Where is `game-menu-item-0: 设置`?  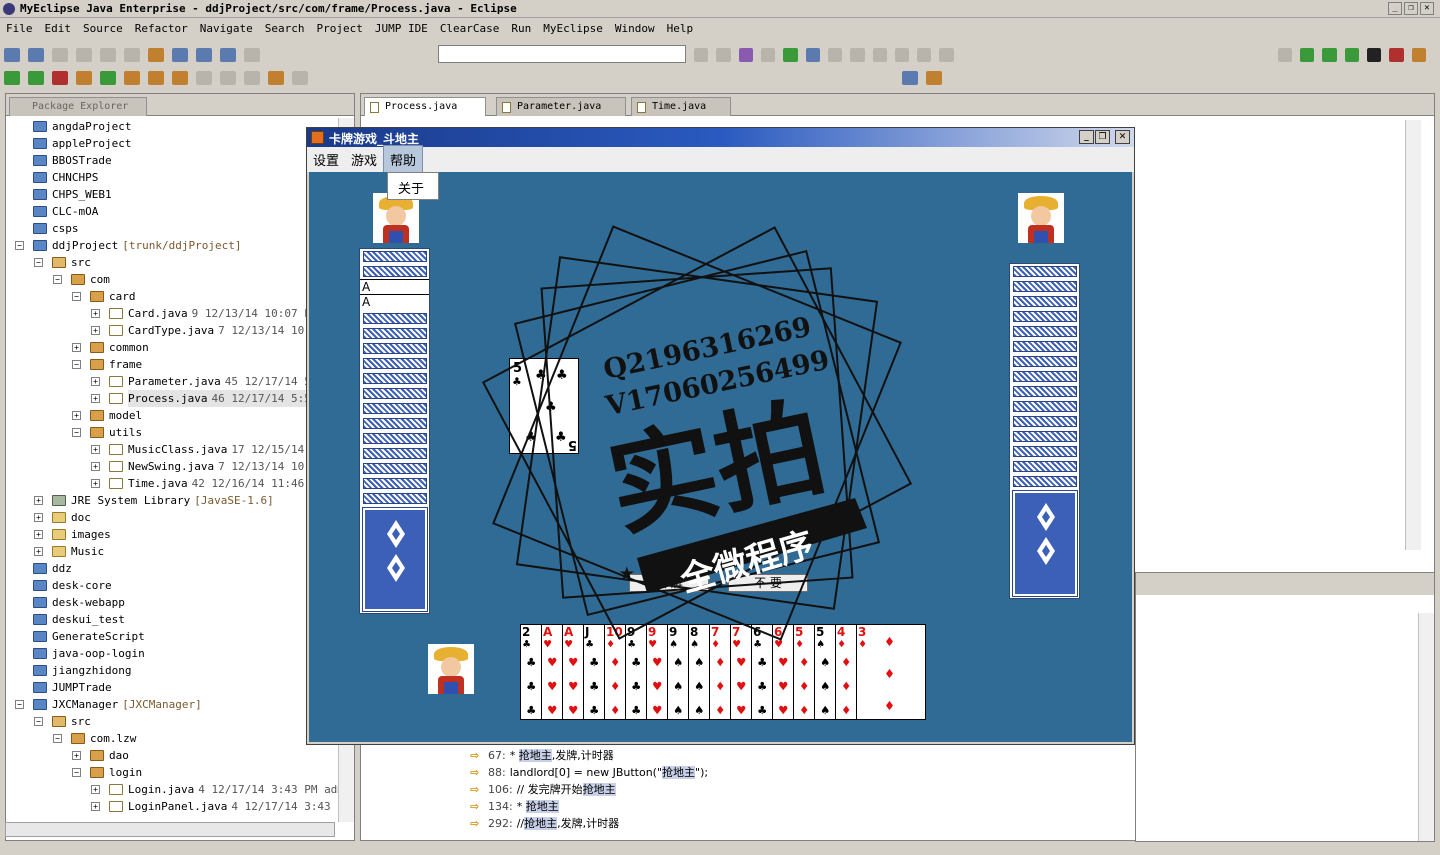
game-menu-item-0: 设置 is located at coordinates (326, 159).